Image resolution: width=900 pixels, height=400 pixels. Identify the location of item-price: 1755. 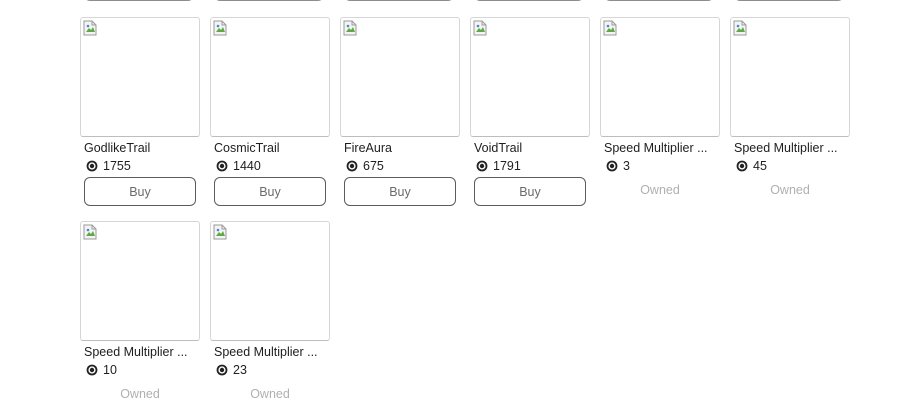
(108, 166).